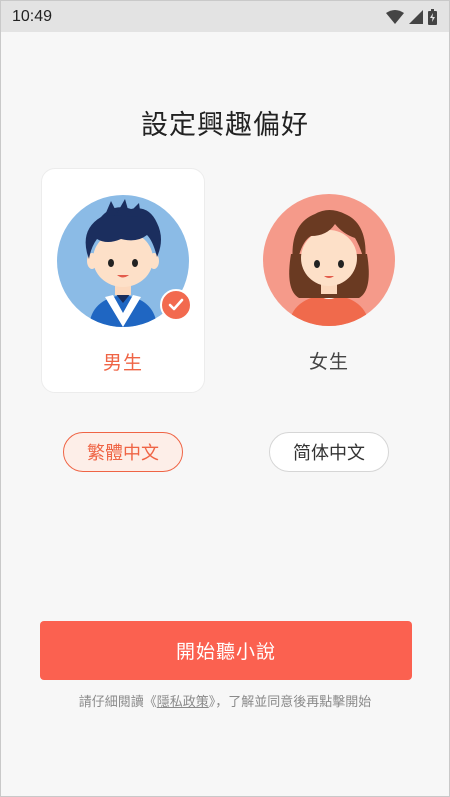 This screenshot has width=450, height=797. I want to click on language-simplified-button: 简体中文, so click(329, 452).